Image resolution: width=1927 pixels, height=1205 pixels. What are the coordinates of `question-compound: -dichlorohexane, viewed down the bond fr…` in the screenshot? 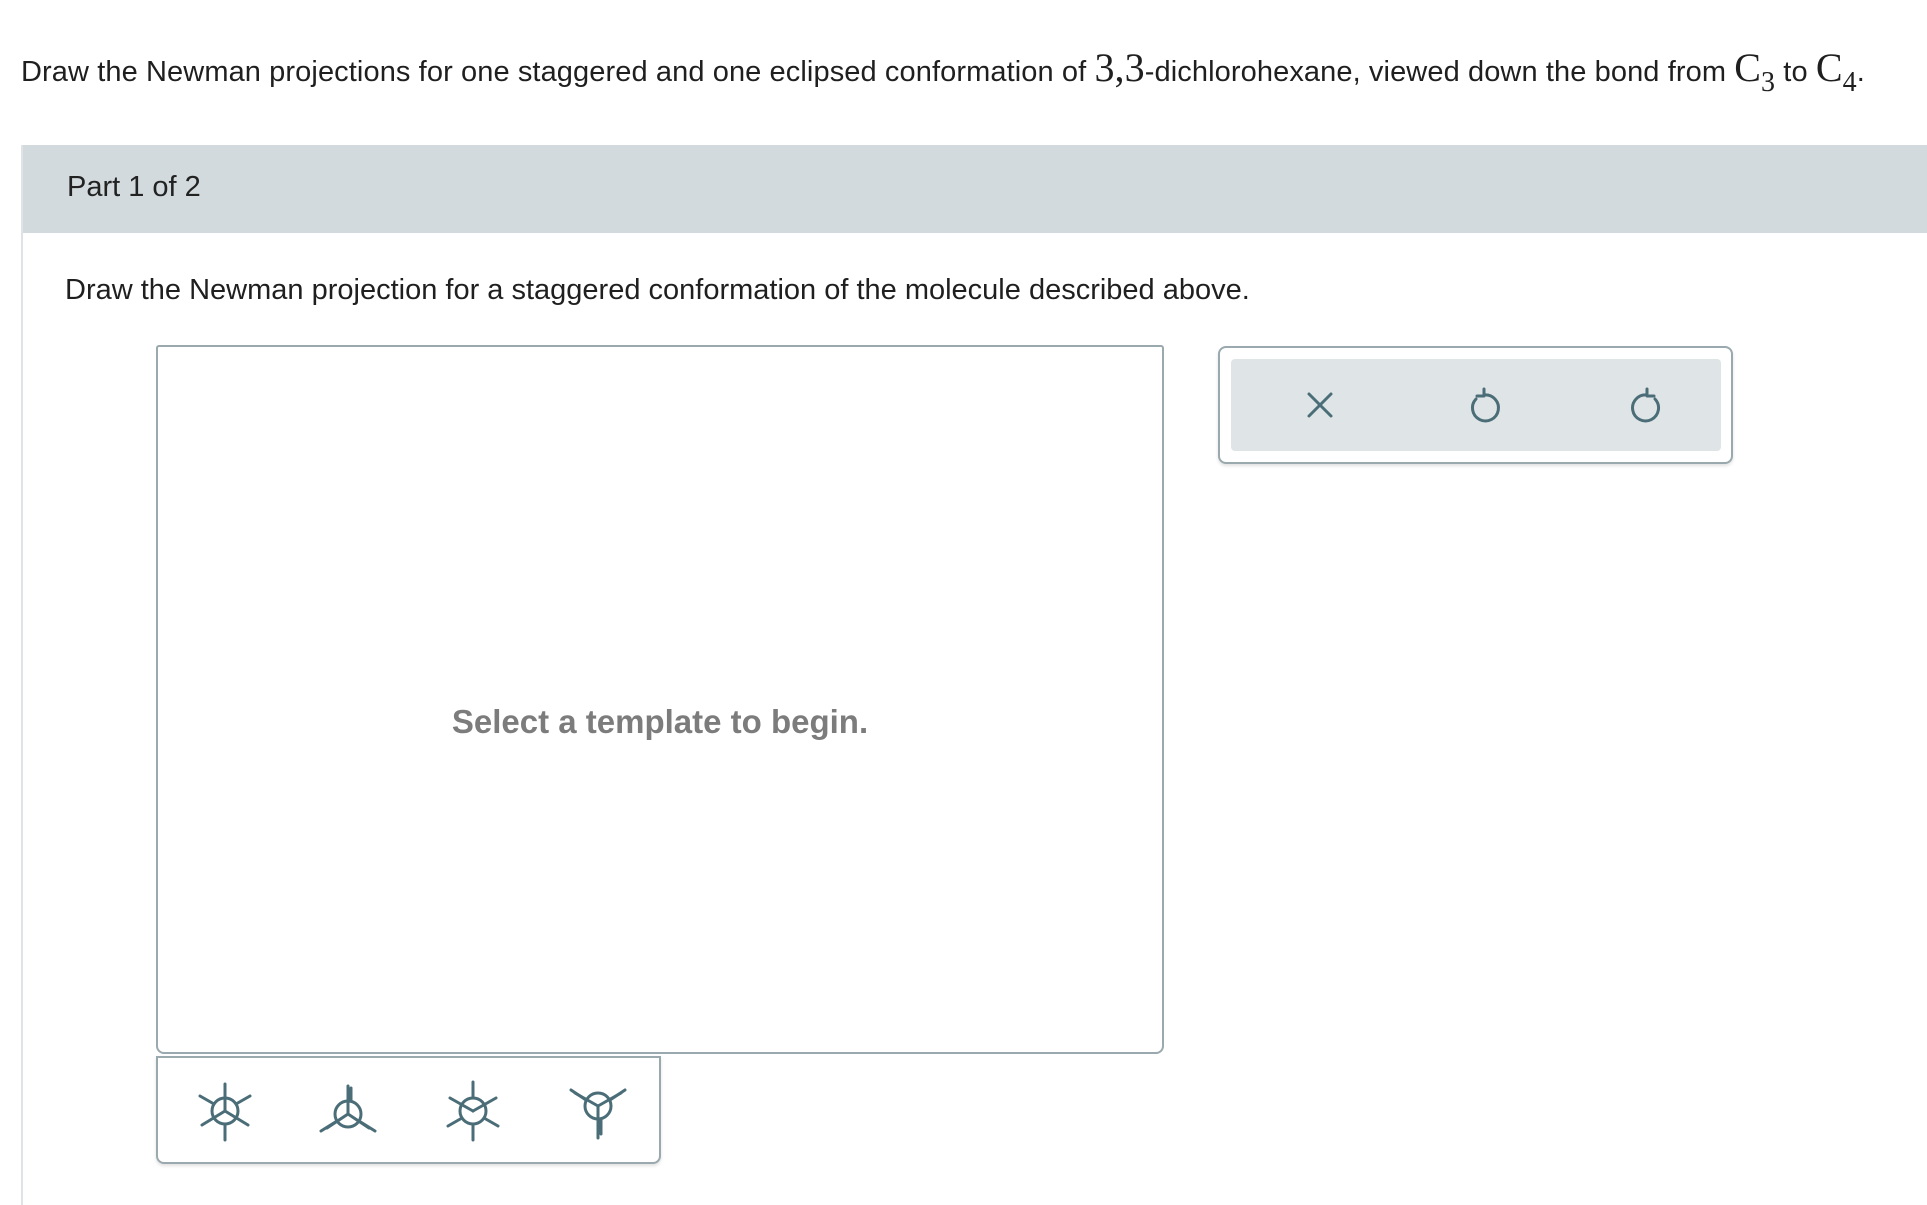 It's located at (1439, 72).